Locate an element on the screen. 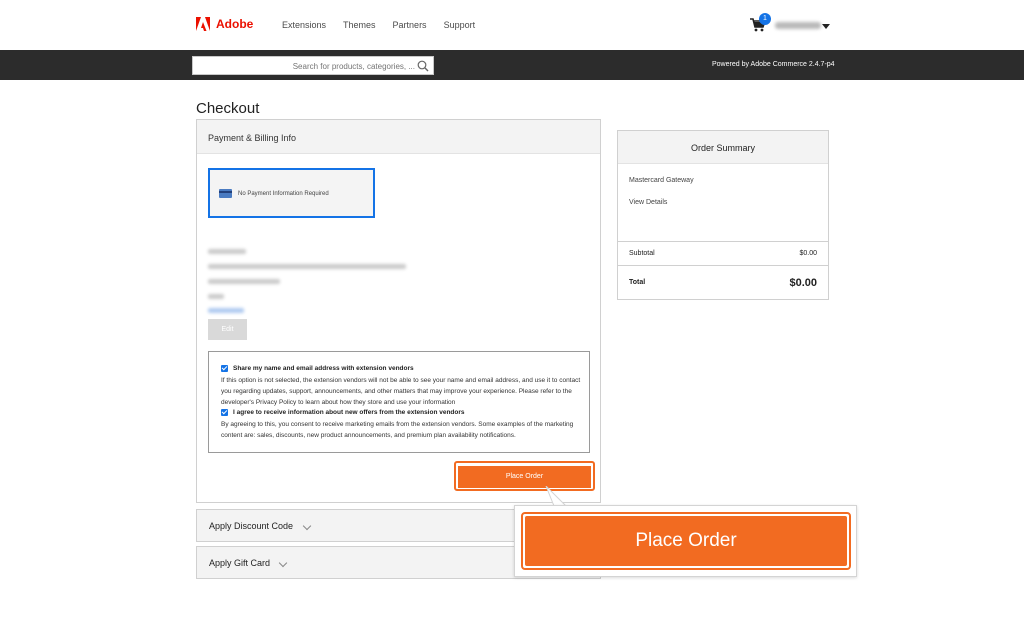 The width and height of the screenshot is (1024, 640). subtotal-value: $0.00 is located at coordinates (808, 253).